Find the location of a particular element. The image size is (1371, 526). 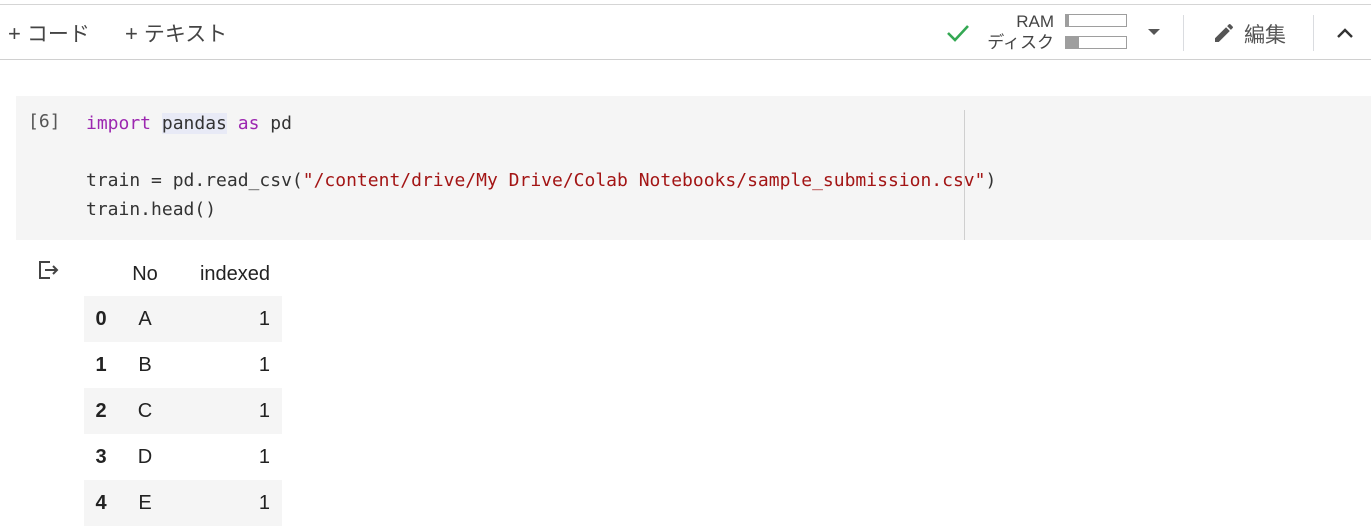

dropdown-icon is located at coordinates (1154, 32).